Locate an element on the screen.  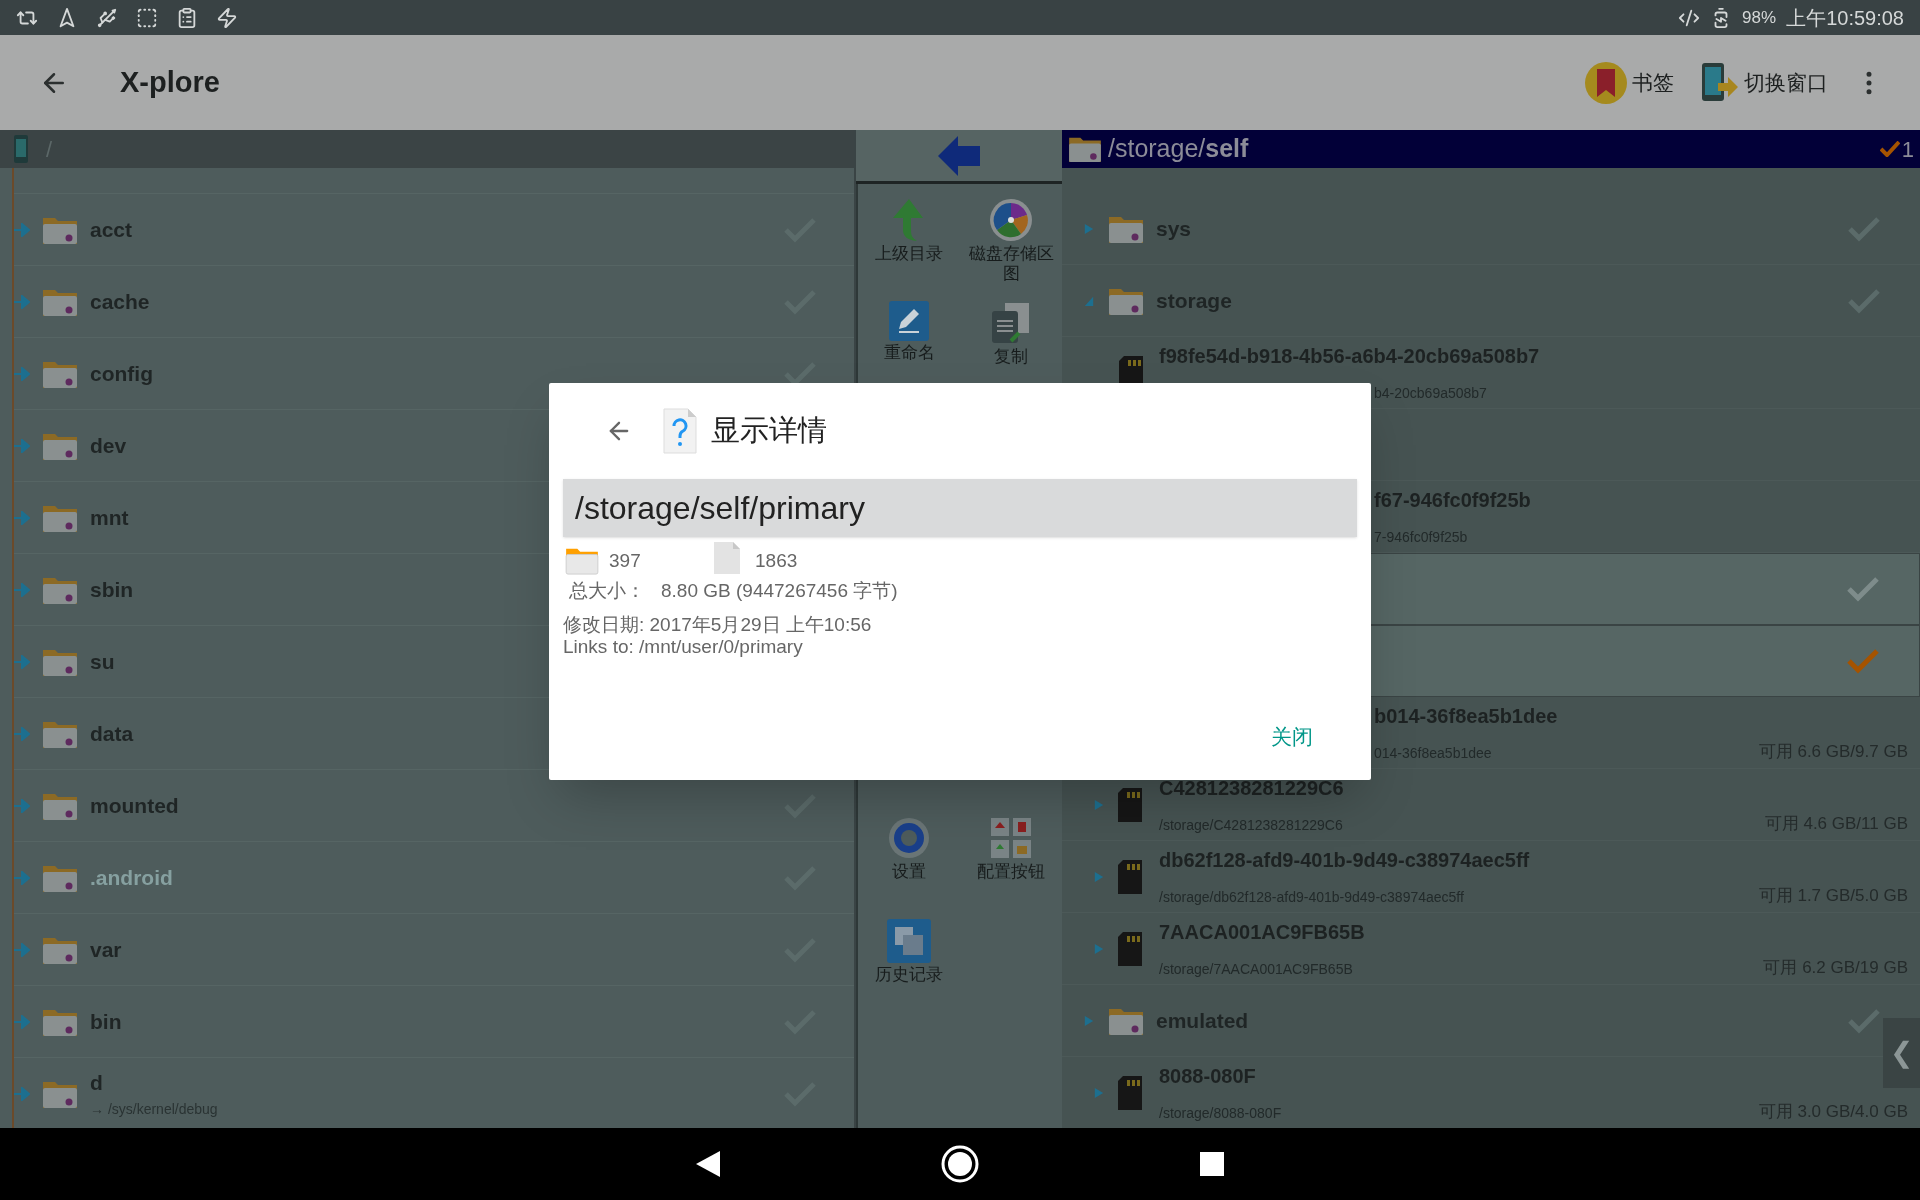
folder-name: .android is located at coordinates (437, 877).